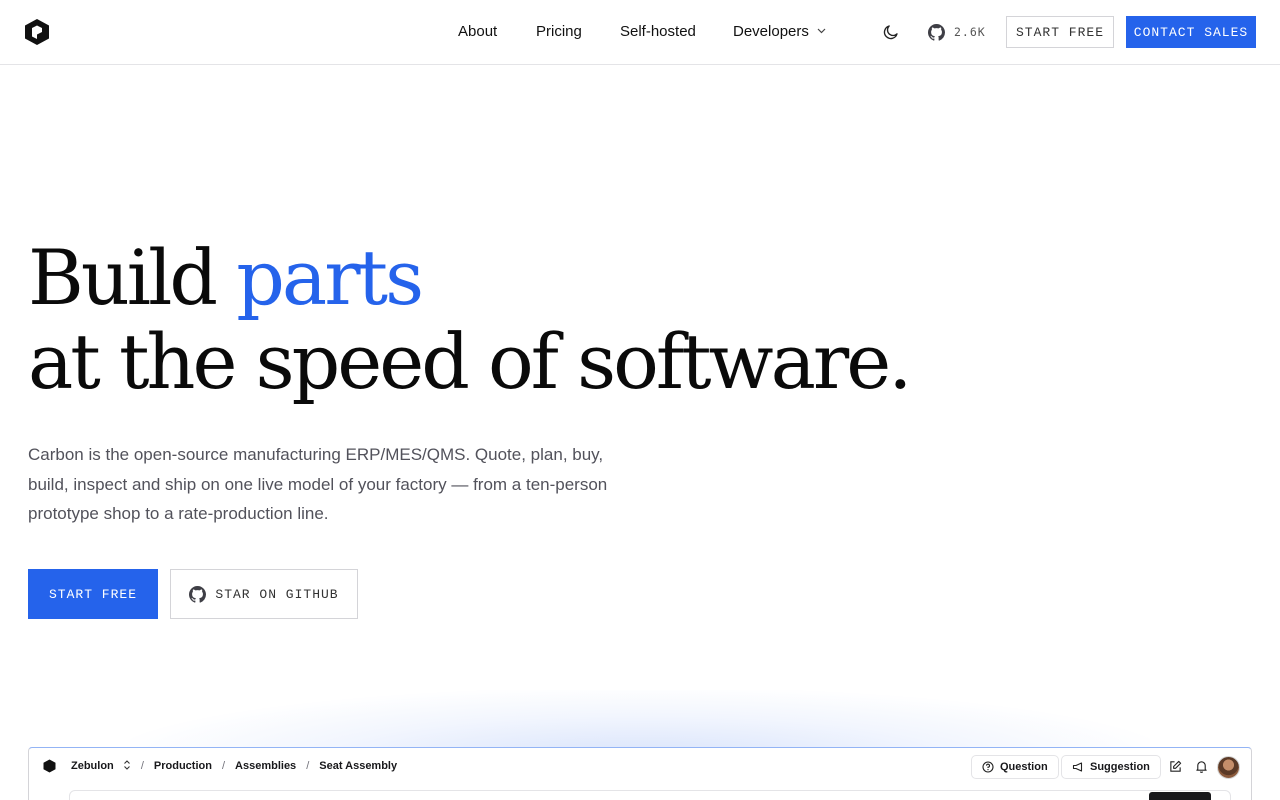  What do you see at coordinates (771, 31) in the screenshot?
I see `nav-link-developers-label: Developers` at bounding box center [771, 31].